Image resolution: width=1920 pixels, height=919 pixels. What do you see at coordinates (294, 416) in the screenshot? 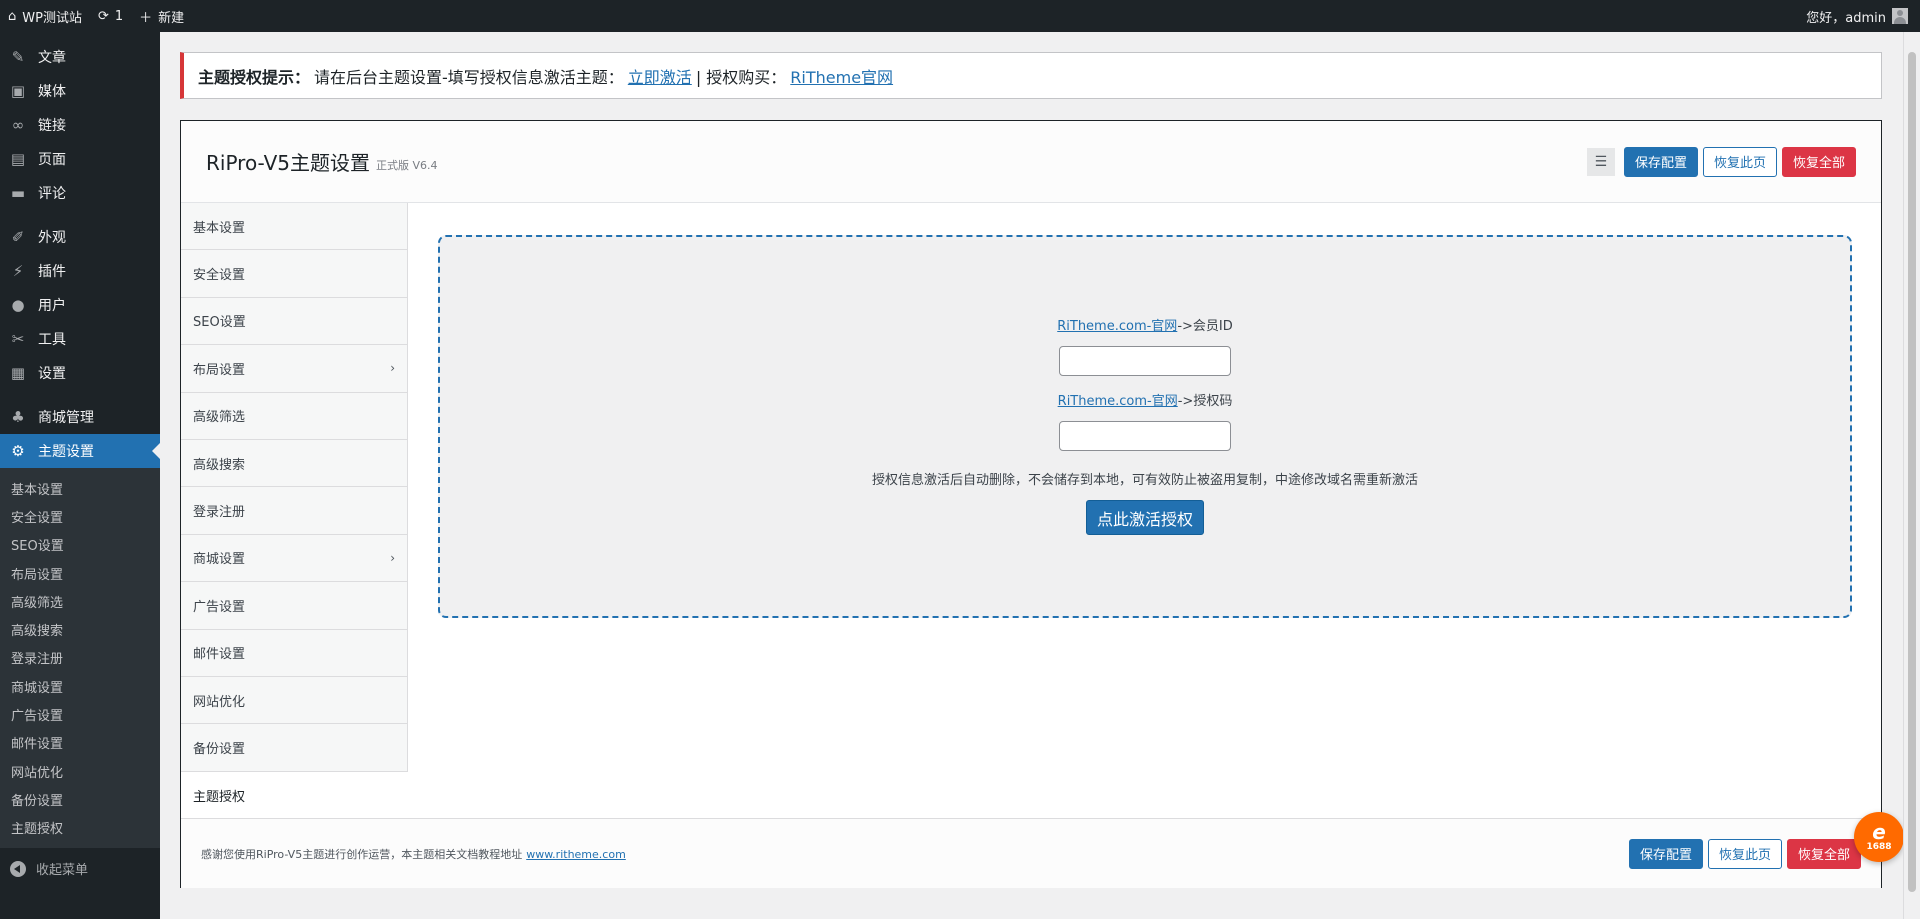
I see `nav-item-filter: 高级筛选` at bounding box center [294, 416].